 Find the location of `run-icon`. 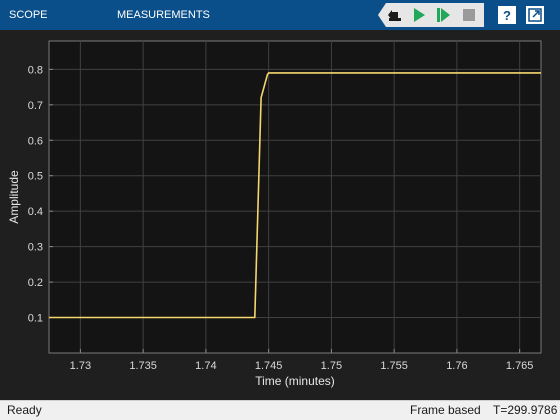

run-icon is located at coordinates (419, 15).